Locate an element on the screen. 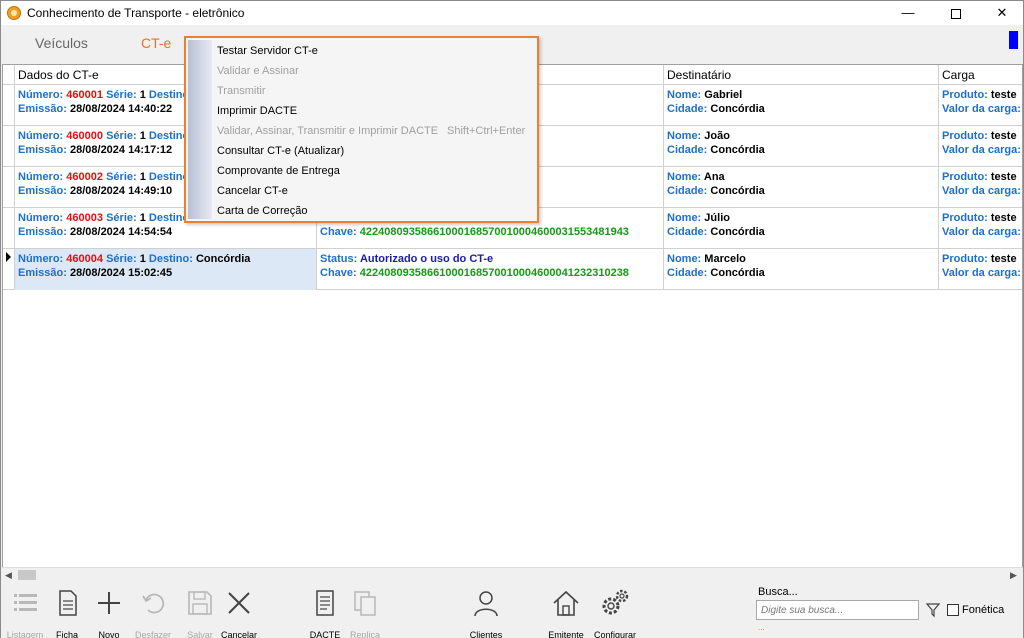  search-input is located at coordinates (837, 610).